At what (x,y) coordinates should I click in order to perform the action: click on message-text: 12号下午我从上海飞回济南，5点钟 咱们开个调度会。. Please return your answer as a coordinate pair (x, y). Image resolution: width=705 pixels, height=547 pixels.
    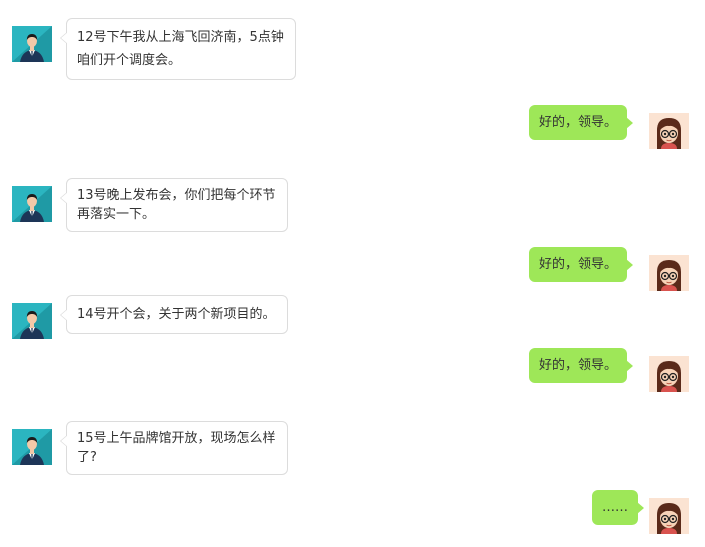
    Looking at the image, I should click on (180, 49).